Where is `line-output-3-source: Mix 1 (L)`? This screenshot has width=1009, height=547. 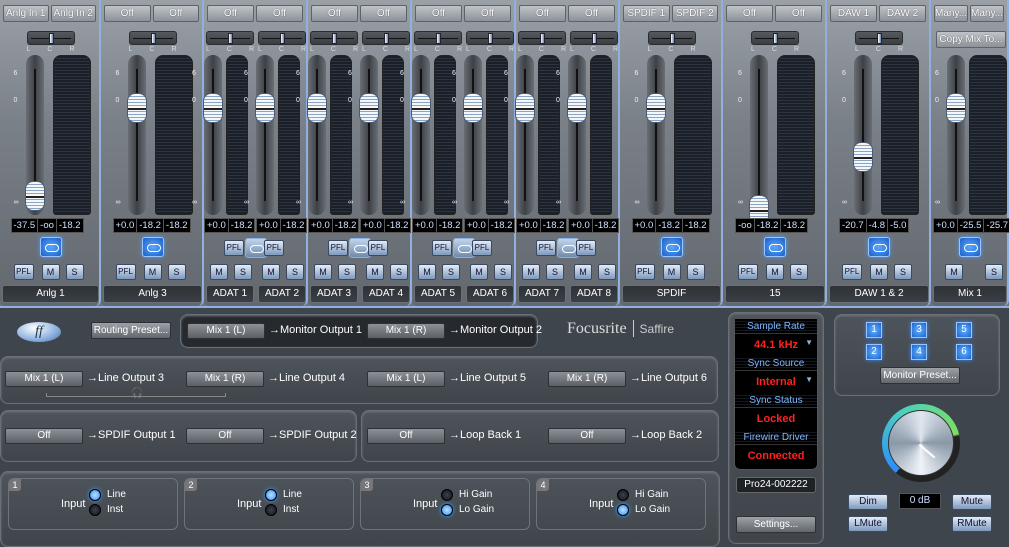 line-output-3-source: Mix 1 (L) is located at coordinates (44, 379).